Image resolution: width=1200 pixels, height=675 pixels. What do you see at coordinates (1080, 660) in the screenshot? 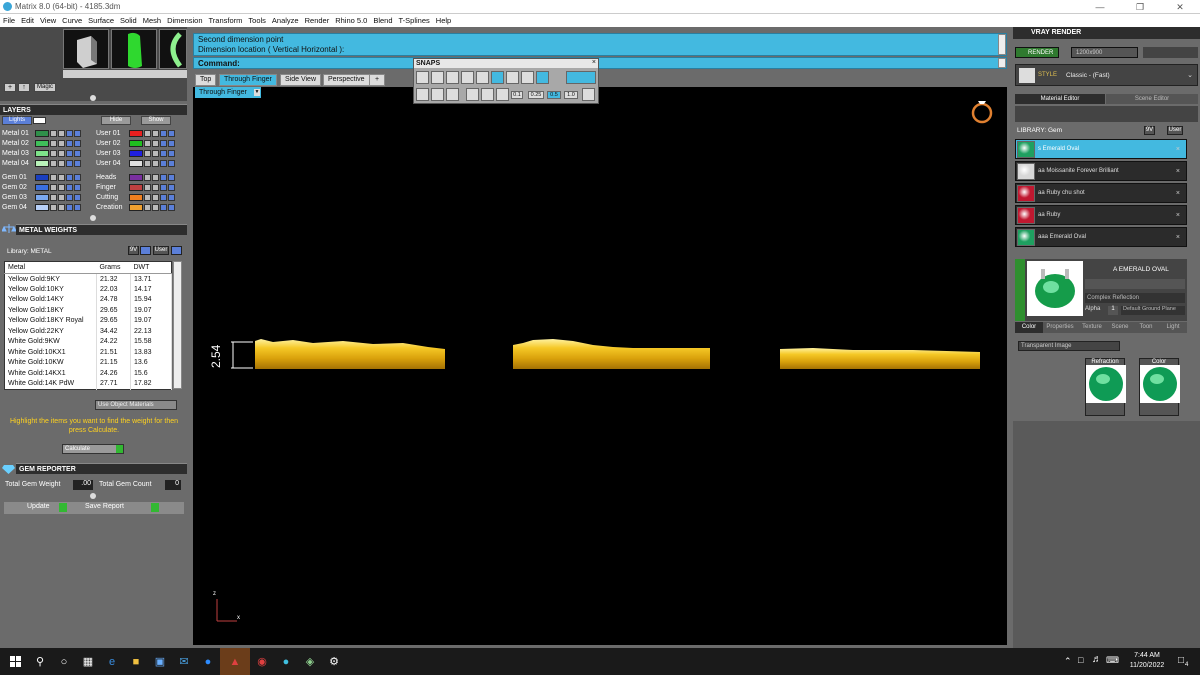
I see `network-icon: □` at bounding box center [1080, 660].